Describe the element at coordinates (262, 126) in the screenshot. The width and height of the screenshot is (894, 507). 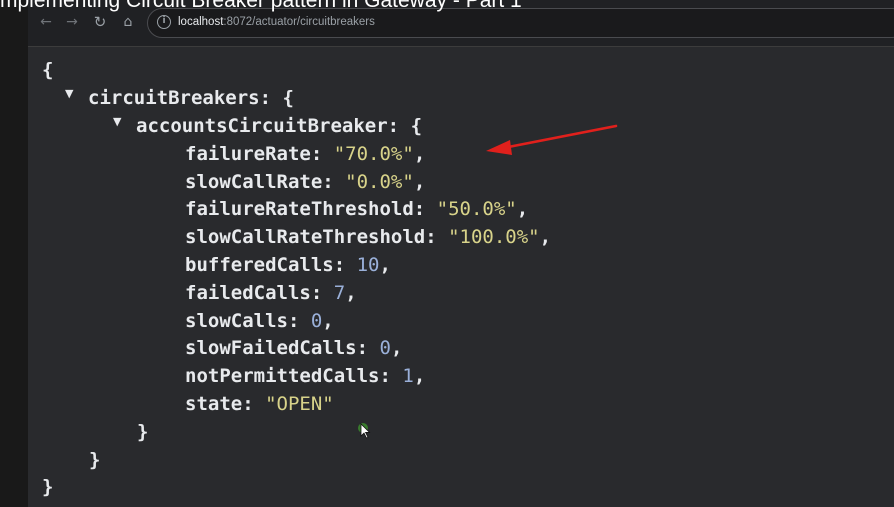
I see `accounts-circuit-breaker-key: accountsCircuitBreaker` at that location.